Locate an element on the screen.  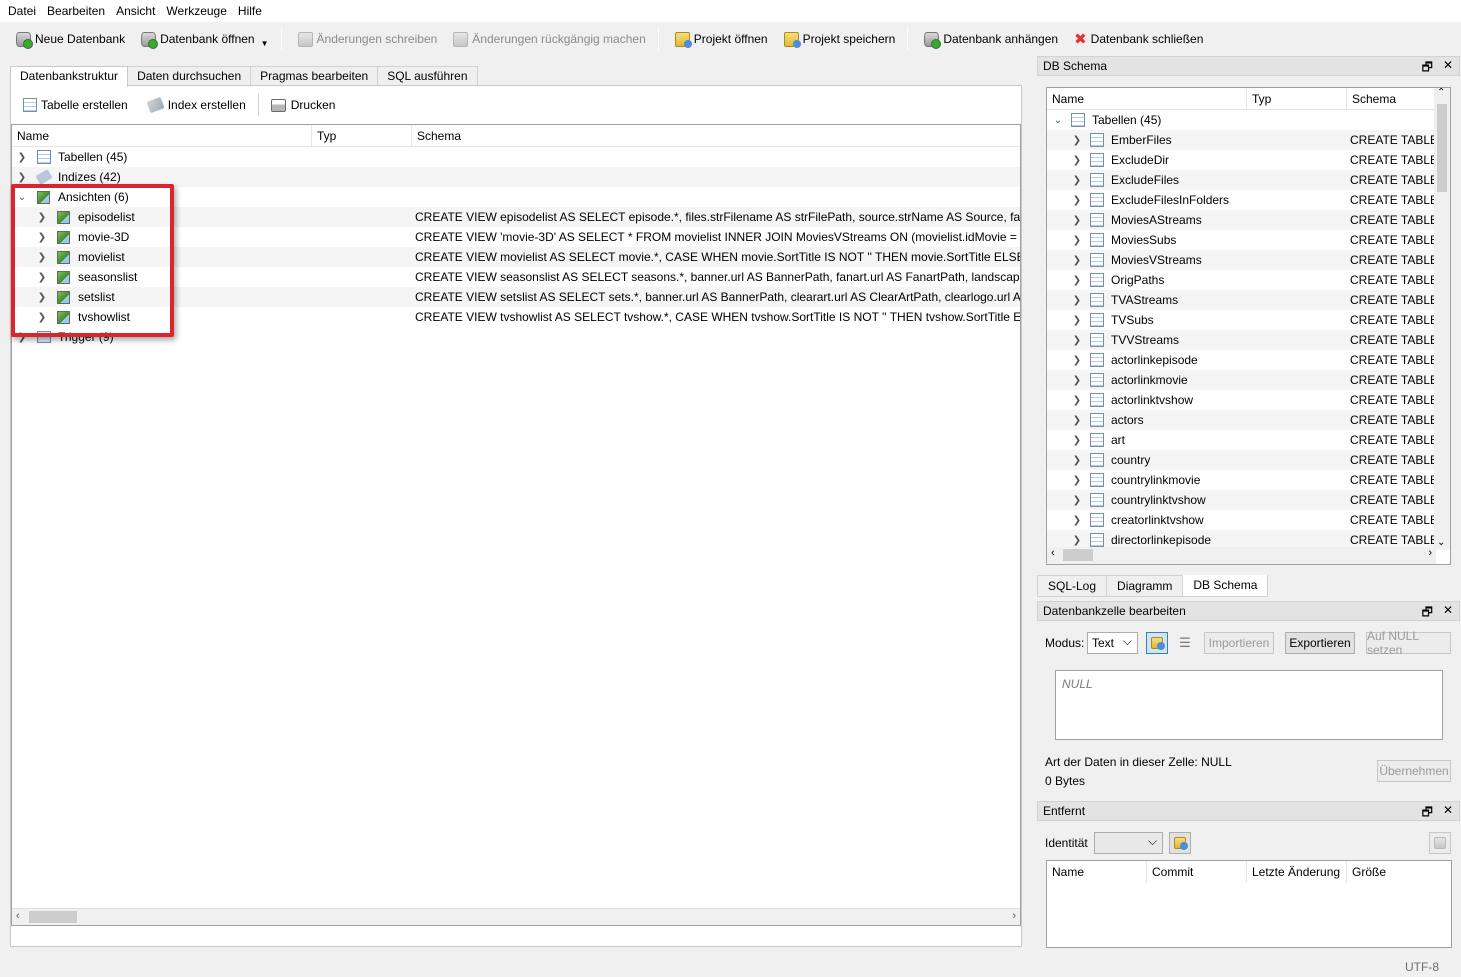
schema-table-row: ❯ countrylinktvshow CREATE TABLE c is located at coordinates (1248, 500).